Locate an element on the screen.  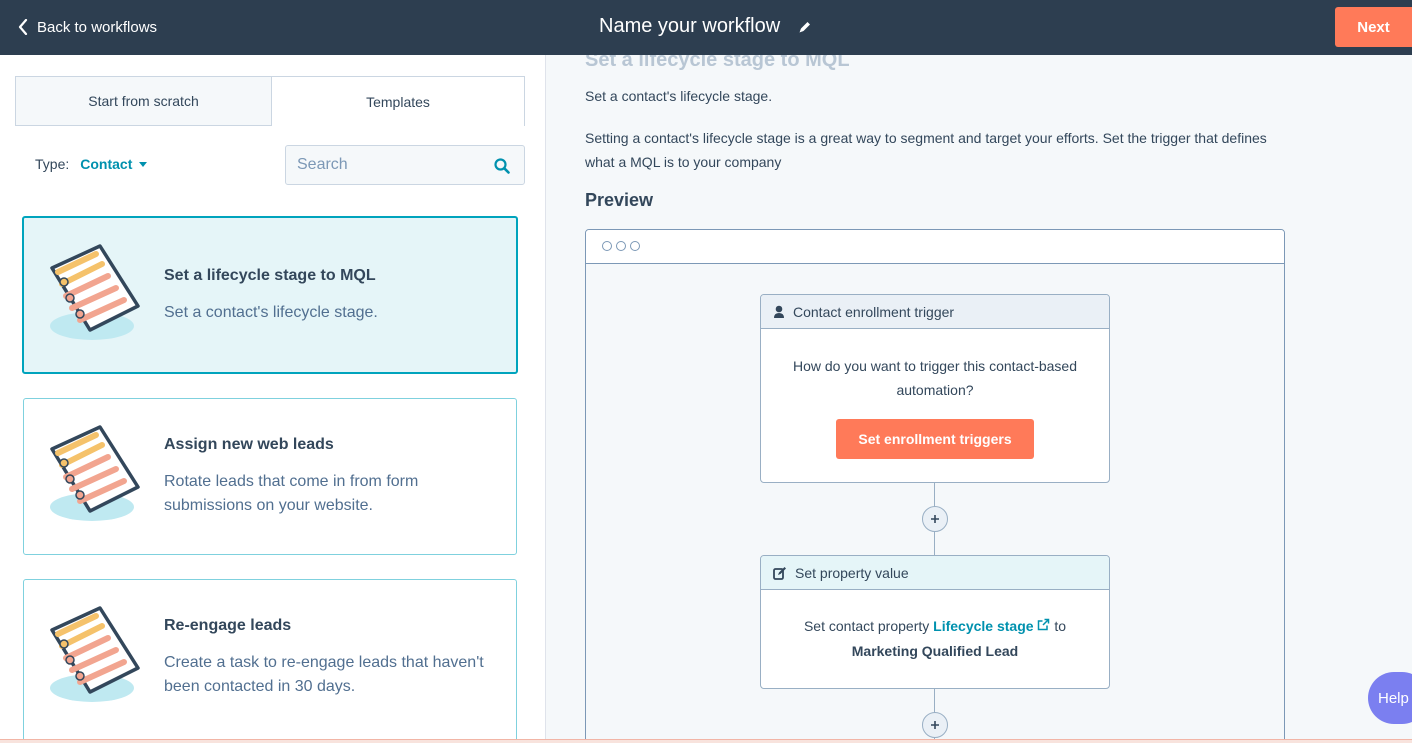
tab-start-from-scratch: Start from scratch is located at coordinates (143, 101).